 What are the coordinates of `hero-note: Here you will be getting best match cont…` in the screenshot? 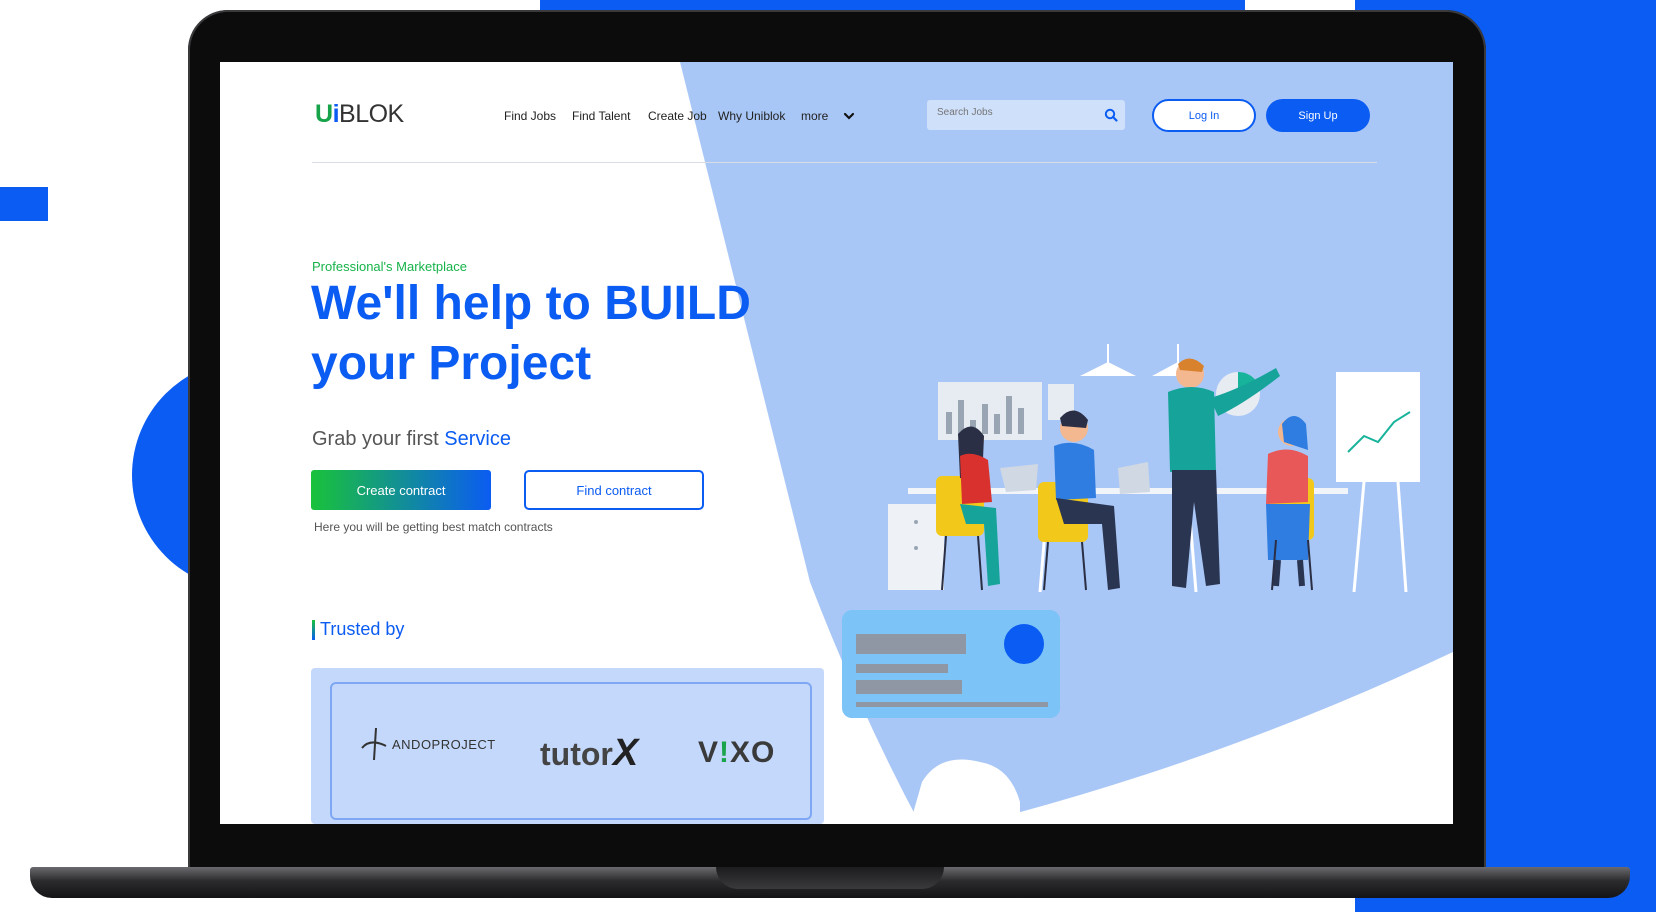 It's located at (433, 527).